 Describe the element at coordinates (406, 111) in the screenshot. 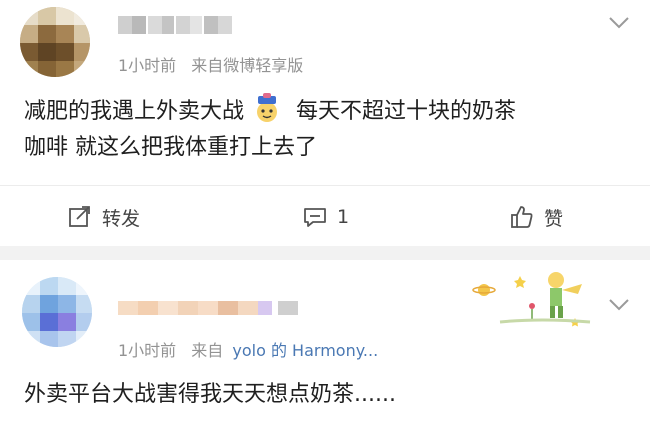

I see `post-text-part-b: 每天不超过十块的奶茶` at that location.